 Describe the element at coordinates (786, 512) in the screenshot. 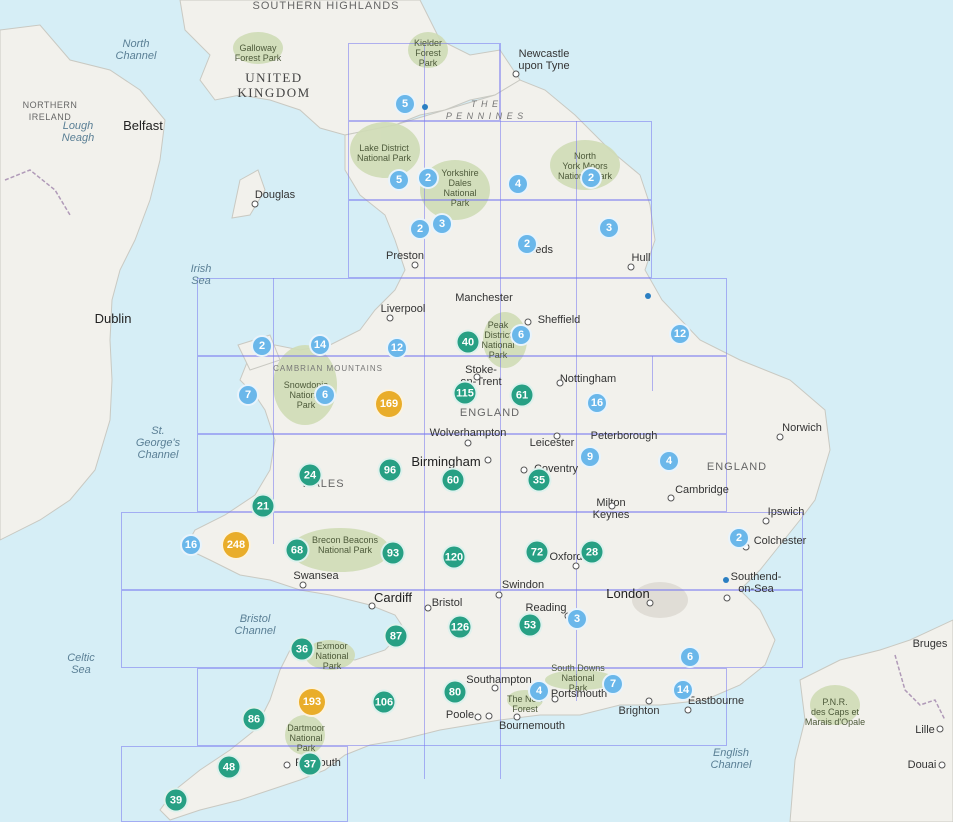

I see `label-ipswich: Ipswich` at that location.